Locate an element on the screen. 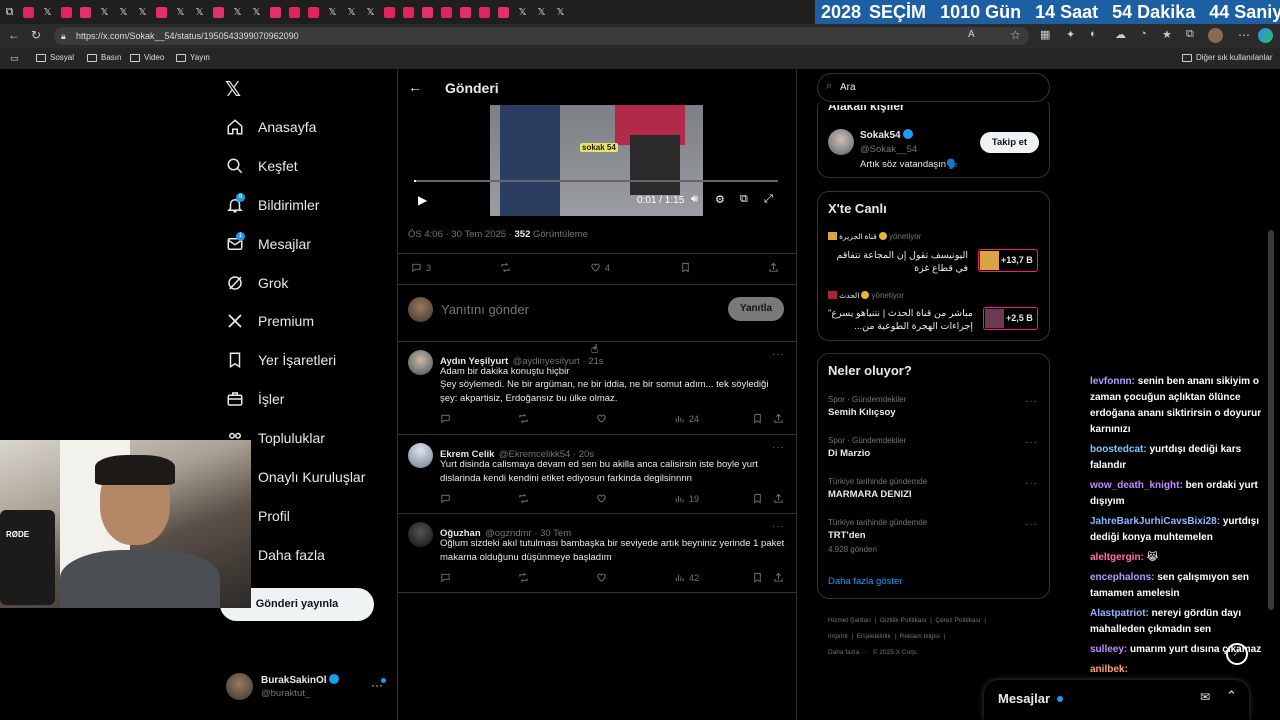 This screenshot has height=720, width=1280. bookmark-folder-sosyal: Sosyal is located at coordinates (55, 57).